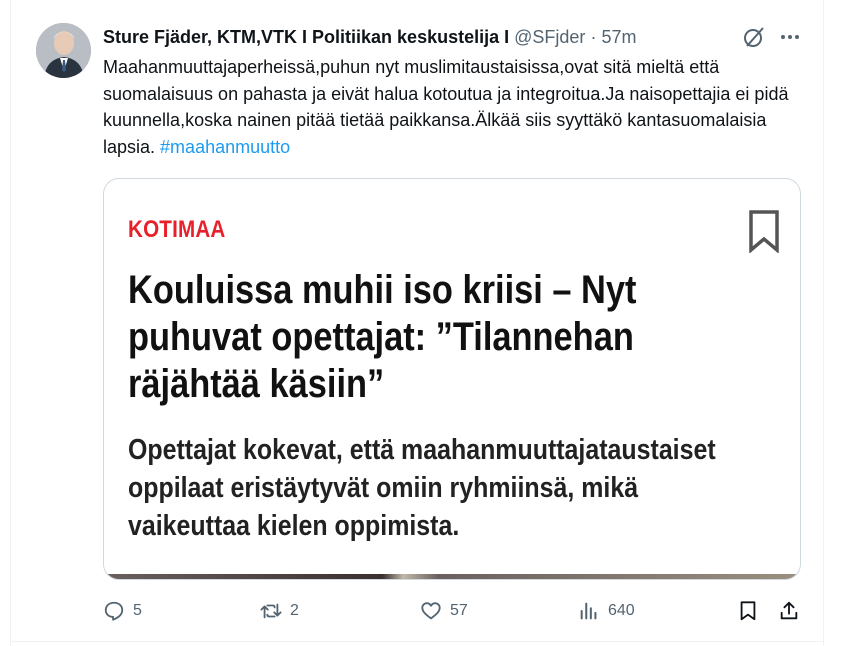 This screenshot has height=646, width=849. Describe the element at coordinates (225, 147) in the screenshot. I see `hashtag-link: #maahanmuutto` at that location.